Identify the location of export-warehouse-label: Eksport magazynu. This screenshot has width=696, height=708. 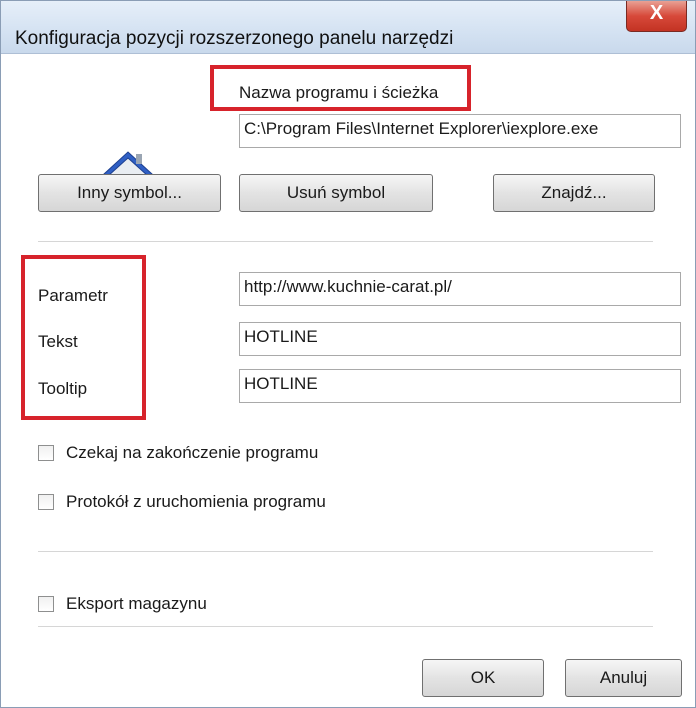
(136, 603).